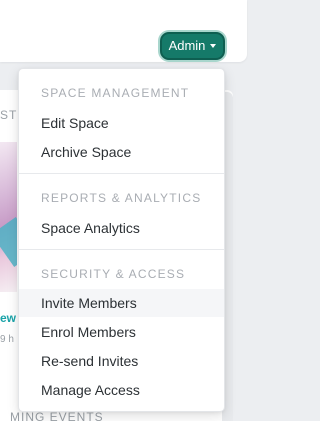 The height and width of the screenshot is (421, 320). Describe the element at coordinates (121, 198) in the screenshot. I see `menu-header-reports-analytics: REPORTS & ANALYTICS` at that location.